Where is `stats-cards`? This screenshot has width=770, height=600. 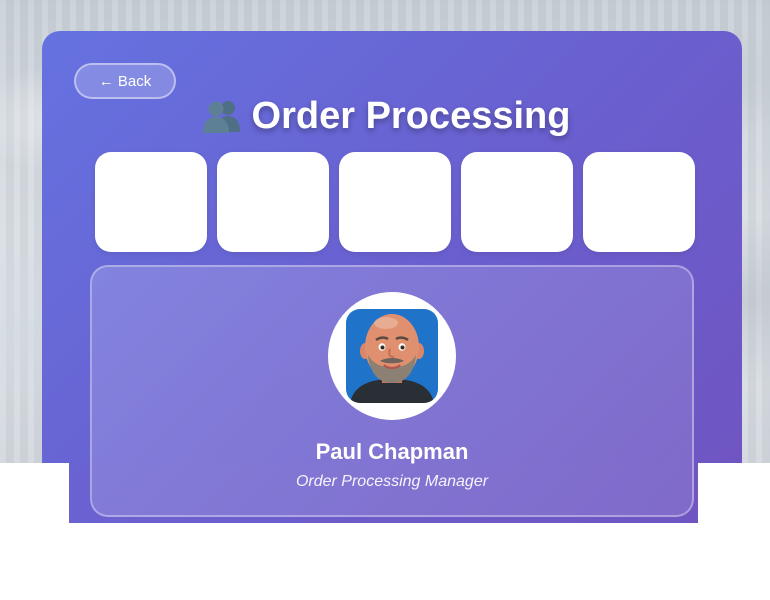
stats-cards is located at coordinates (395, 202).